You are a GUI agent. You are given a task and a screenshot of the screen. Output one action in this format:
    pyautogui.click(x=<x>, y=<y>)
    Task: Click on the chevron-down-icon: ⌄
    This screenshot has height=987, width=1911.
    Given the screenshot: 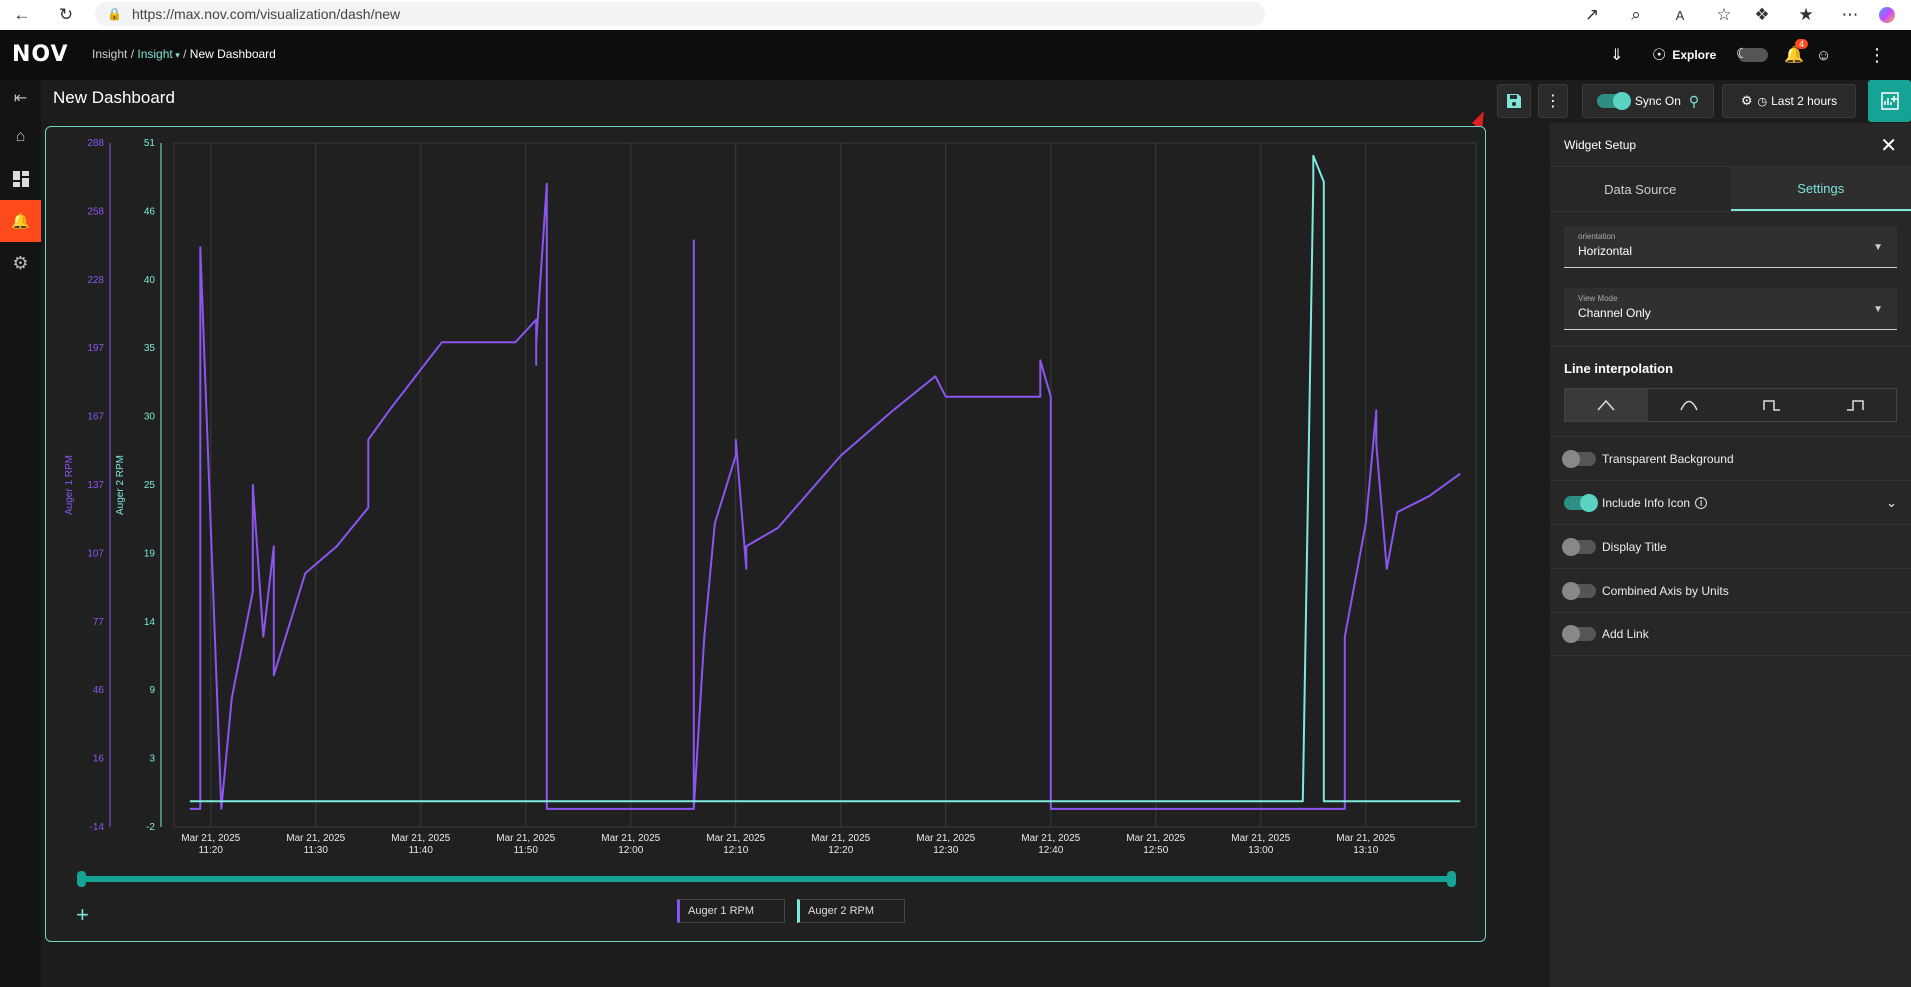 What is the action you would take?
    pyautogui.click(x=1891, y=503)
    